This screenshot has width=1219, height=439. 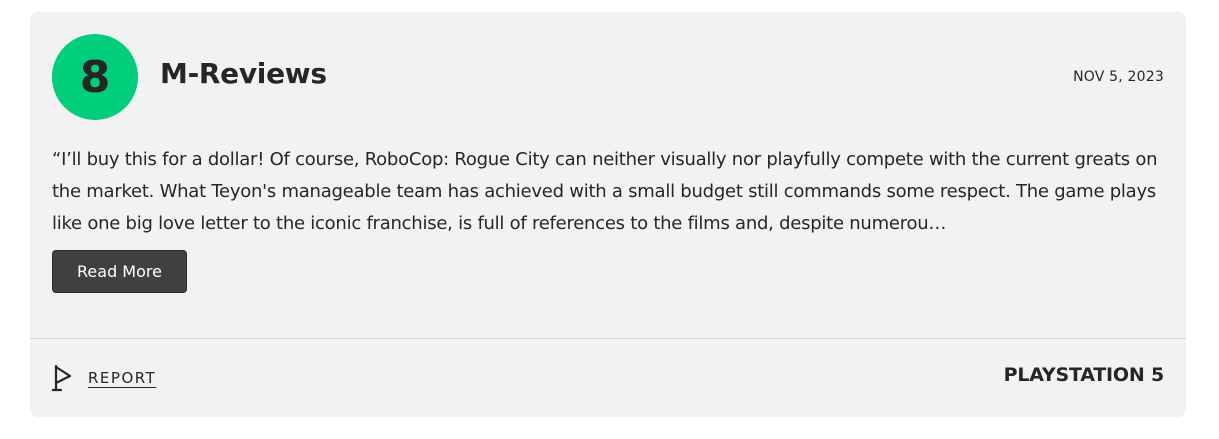 What do you see at coordinates (1118, 77) in the screenshot?
I see `review-date: NOV 5, 2023` at bounding box center [1118, 77].